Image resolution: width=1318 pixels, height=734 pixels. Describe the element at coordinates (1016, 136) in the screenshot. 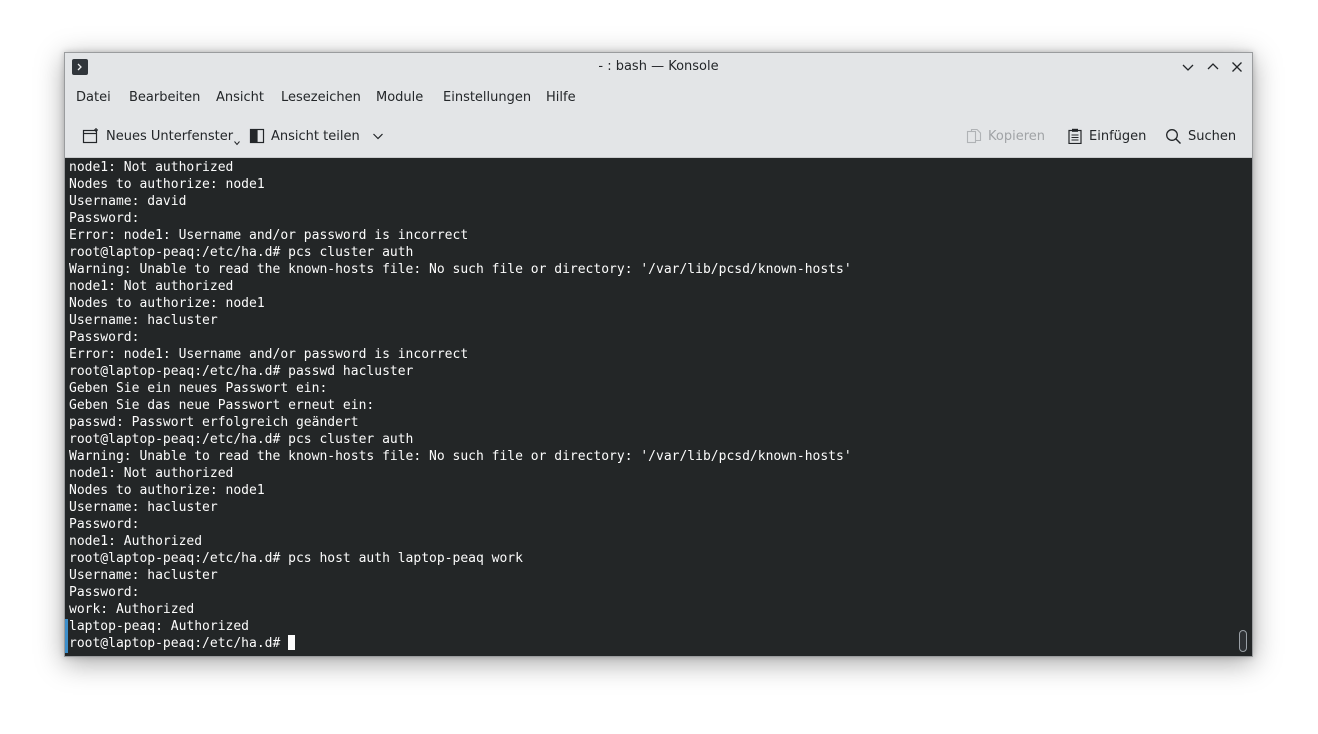

I see `copy-label: Kopieren` at that location.